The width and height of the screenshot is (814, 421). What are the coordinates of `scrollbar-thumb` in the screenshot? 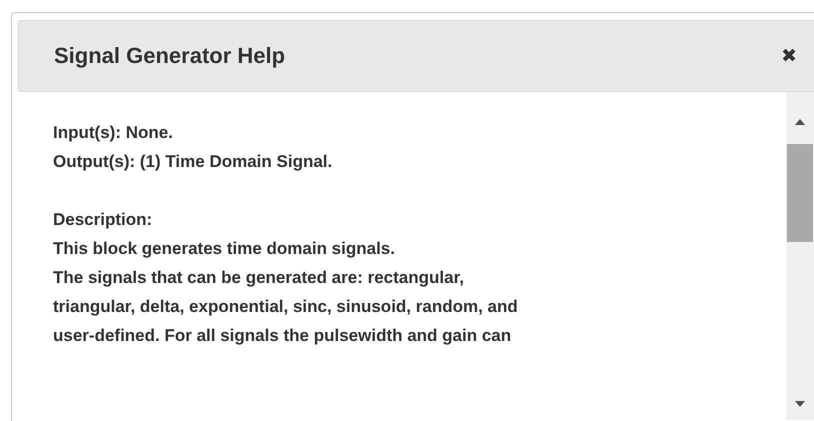 It's located at (800, 193).